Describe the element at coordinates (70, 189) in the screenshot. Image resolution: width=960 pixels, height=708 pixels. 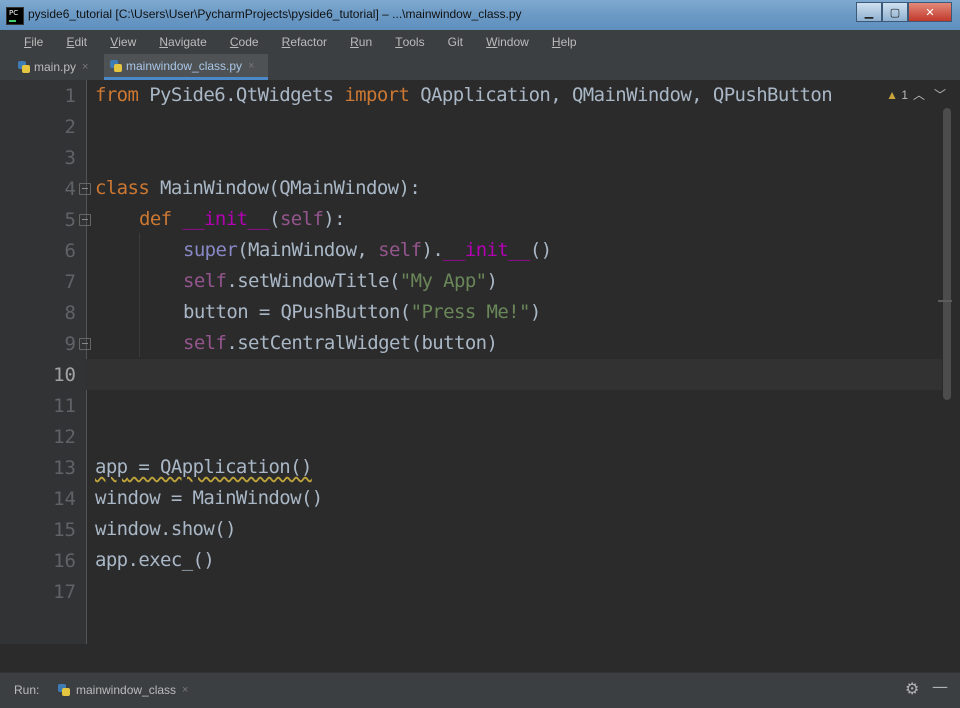
I see `line-number: 4` at that location.